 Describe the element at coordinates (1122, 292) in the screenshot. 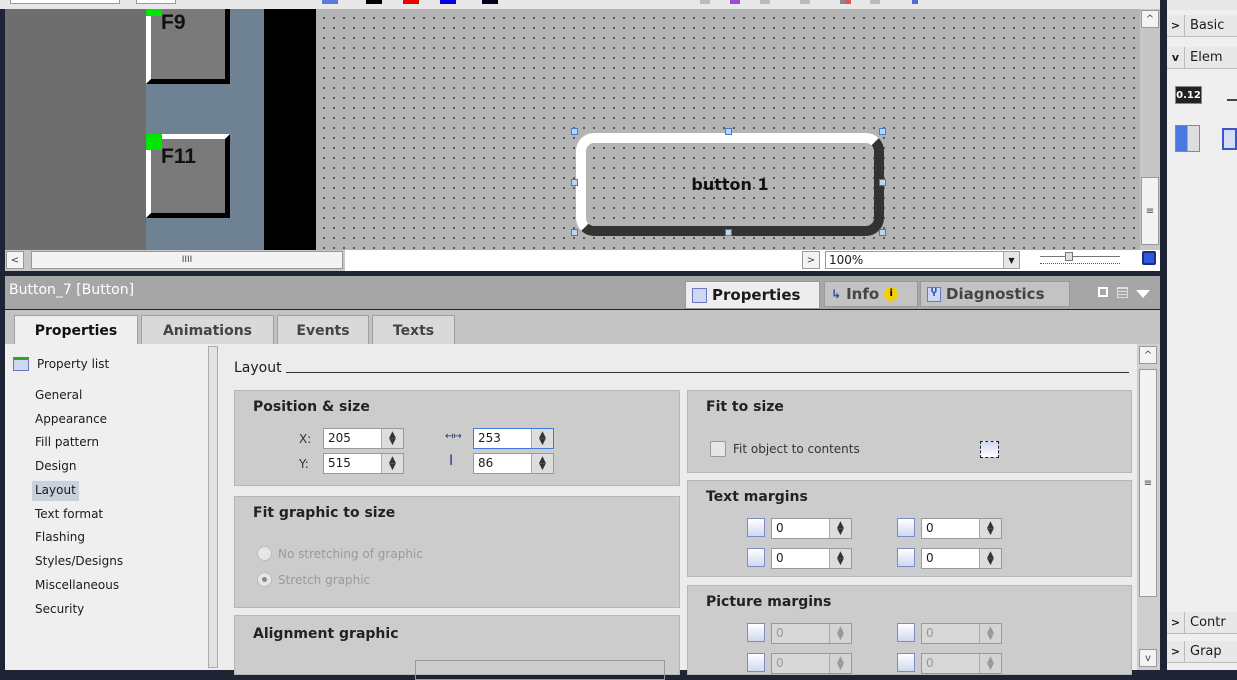

I see `layout-icon` at that location.